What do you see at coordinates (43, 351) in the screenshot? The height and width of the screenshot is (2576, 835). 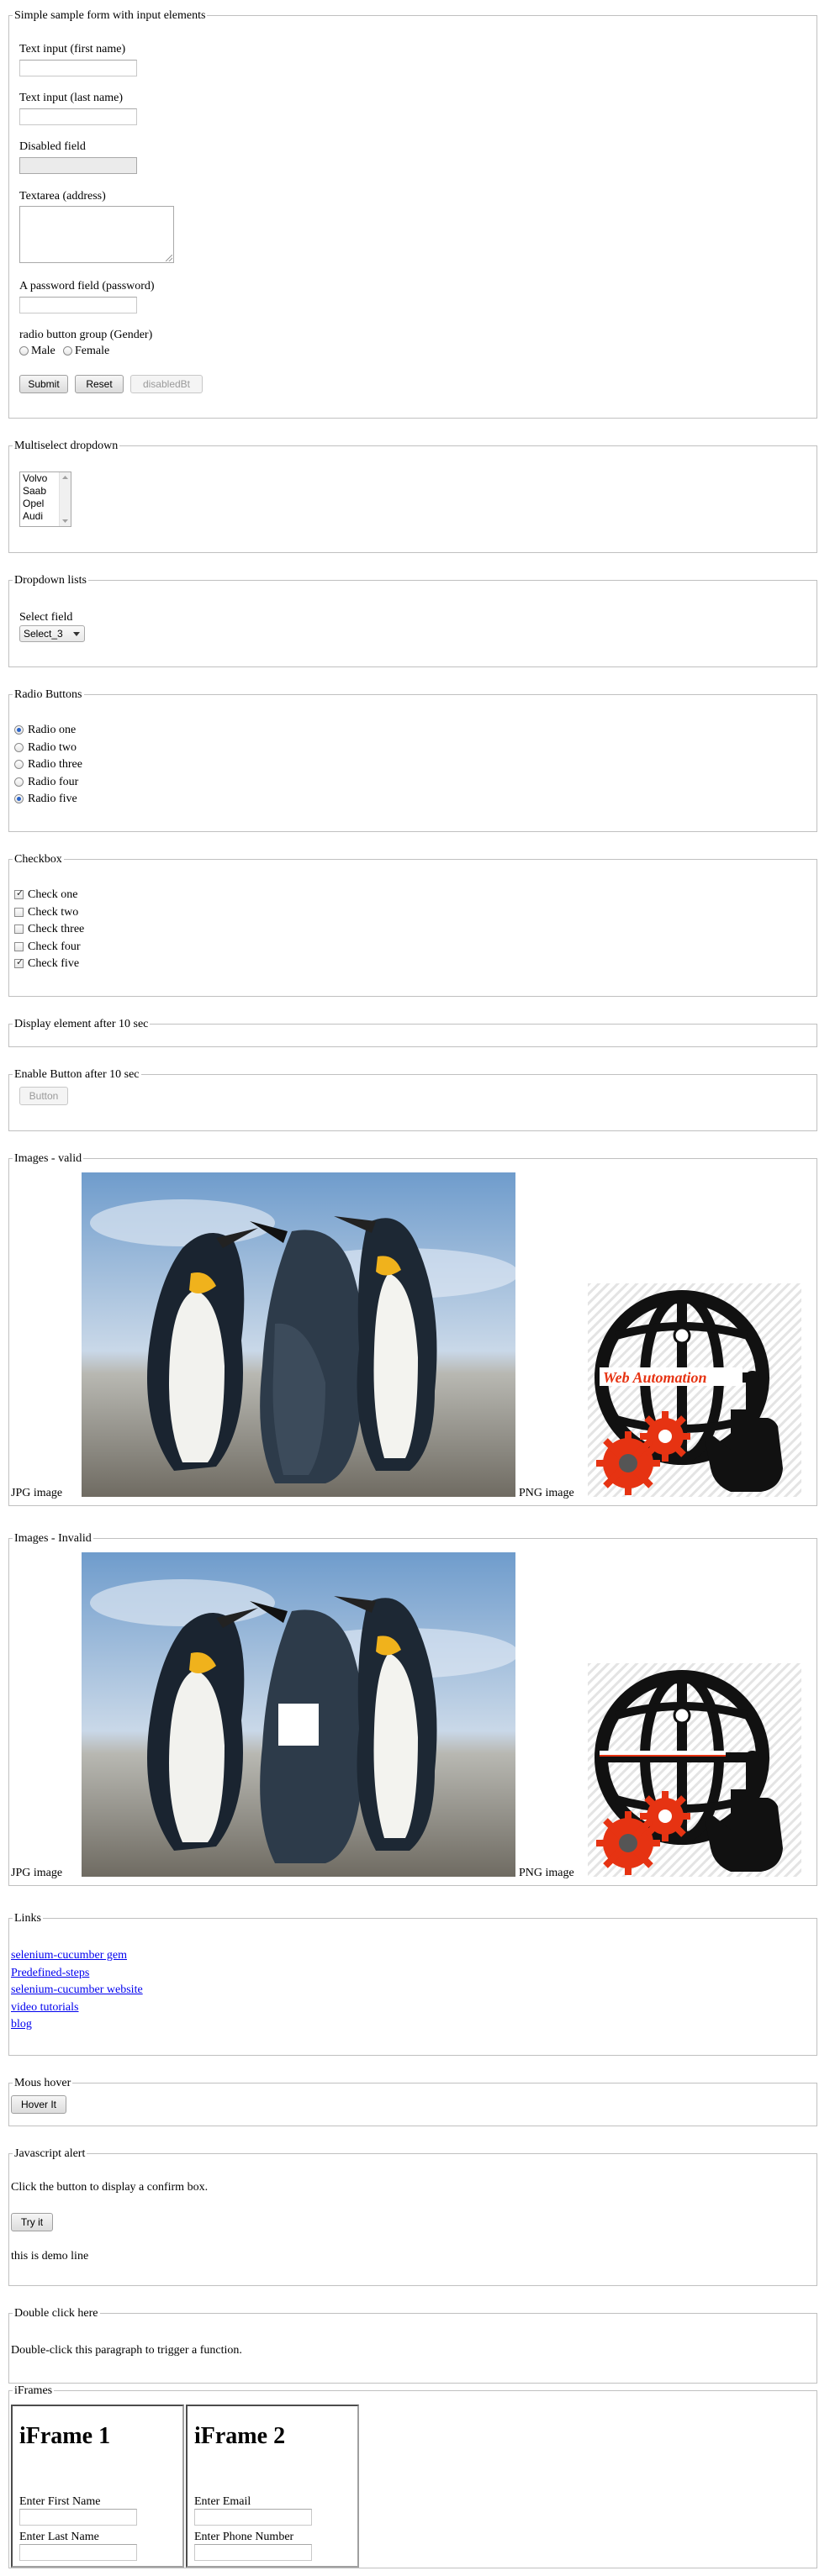 I see `gender-male-label: Male` at bounding box center [43, 351].